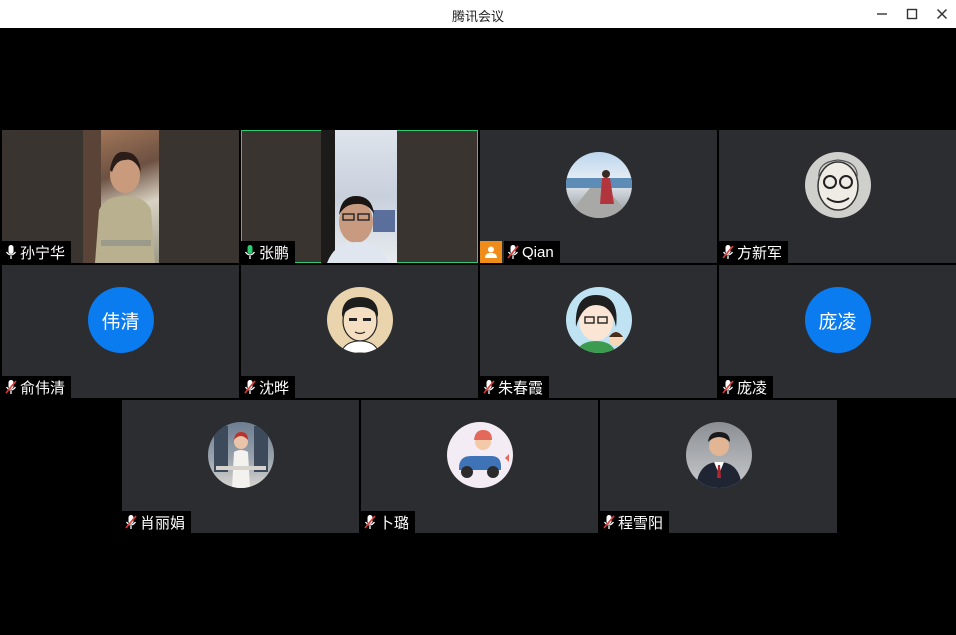 Image resolution: width=956 pixels, height=635 pixels. I want to click on participant-nameplate: 程雪阳, so click(635, 522).